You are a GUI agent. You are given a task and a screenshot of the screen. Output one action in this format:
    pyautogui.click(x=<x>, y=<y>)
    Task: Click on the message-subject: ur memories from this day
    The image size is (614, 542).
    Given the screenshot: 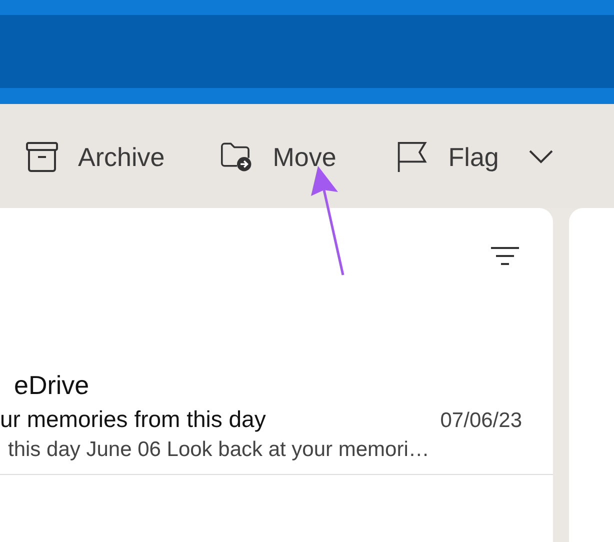 What is the action you would take?
    pyautogui.click(x=133, y=419)
    